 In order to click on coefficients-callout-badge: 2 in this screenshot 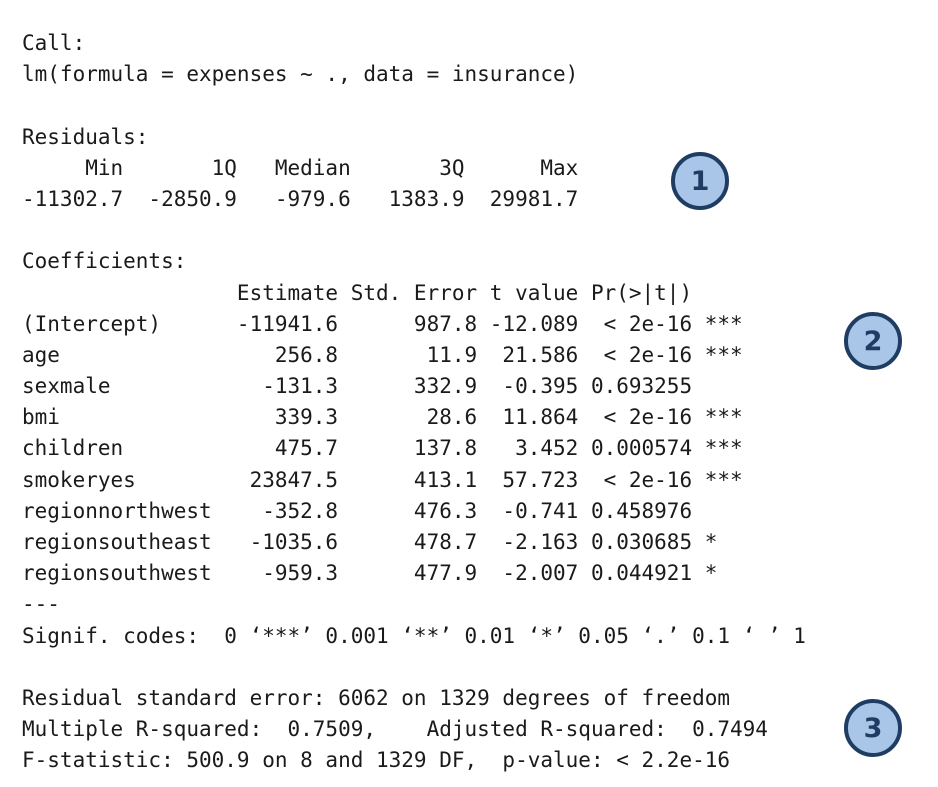, I will do `click(873, 341)`.